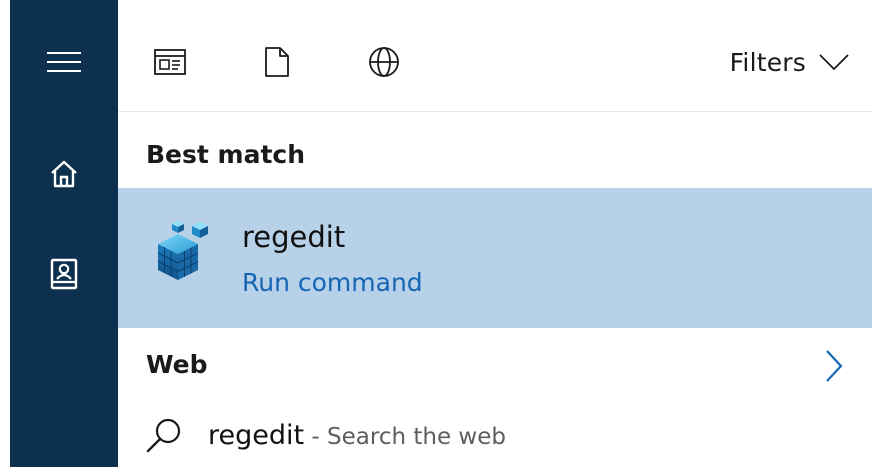 This screenshot has height=467, width=872. Describe the element at coordinates (182, 250) in the screenshot. I see `registry-editor-icon` at that location.